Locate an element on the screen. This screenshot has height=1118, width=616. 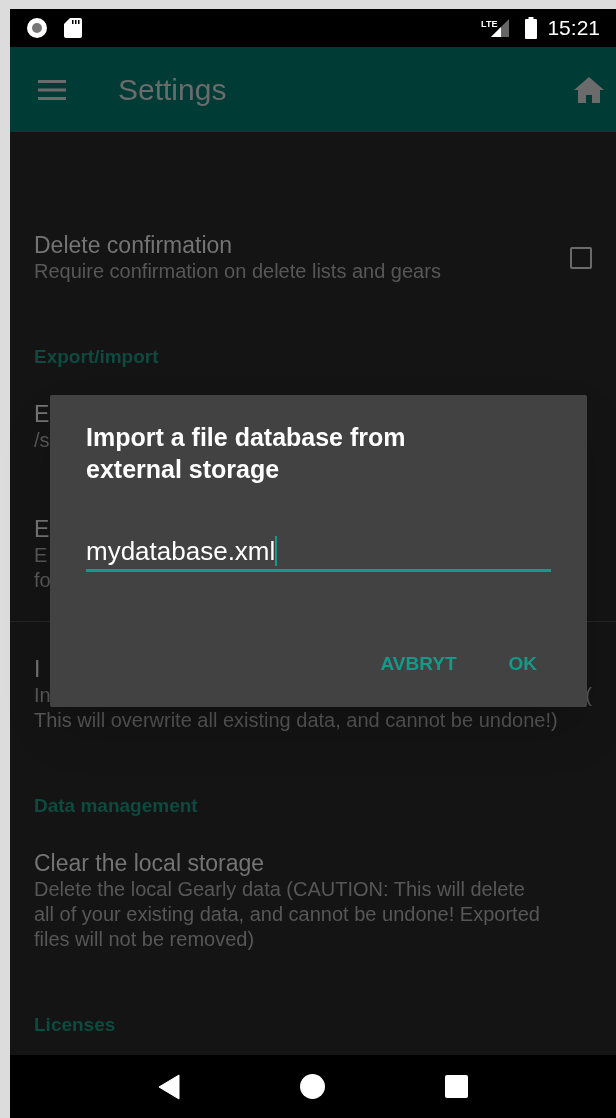
setting-summary: ( is located at coordinates (588, 695).